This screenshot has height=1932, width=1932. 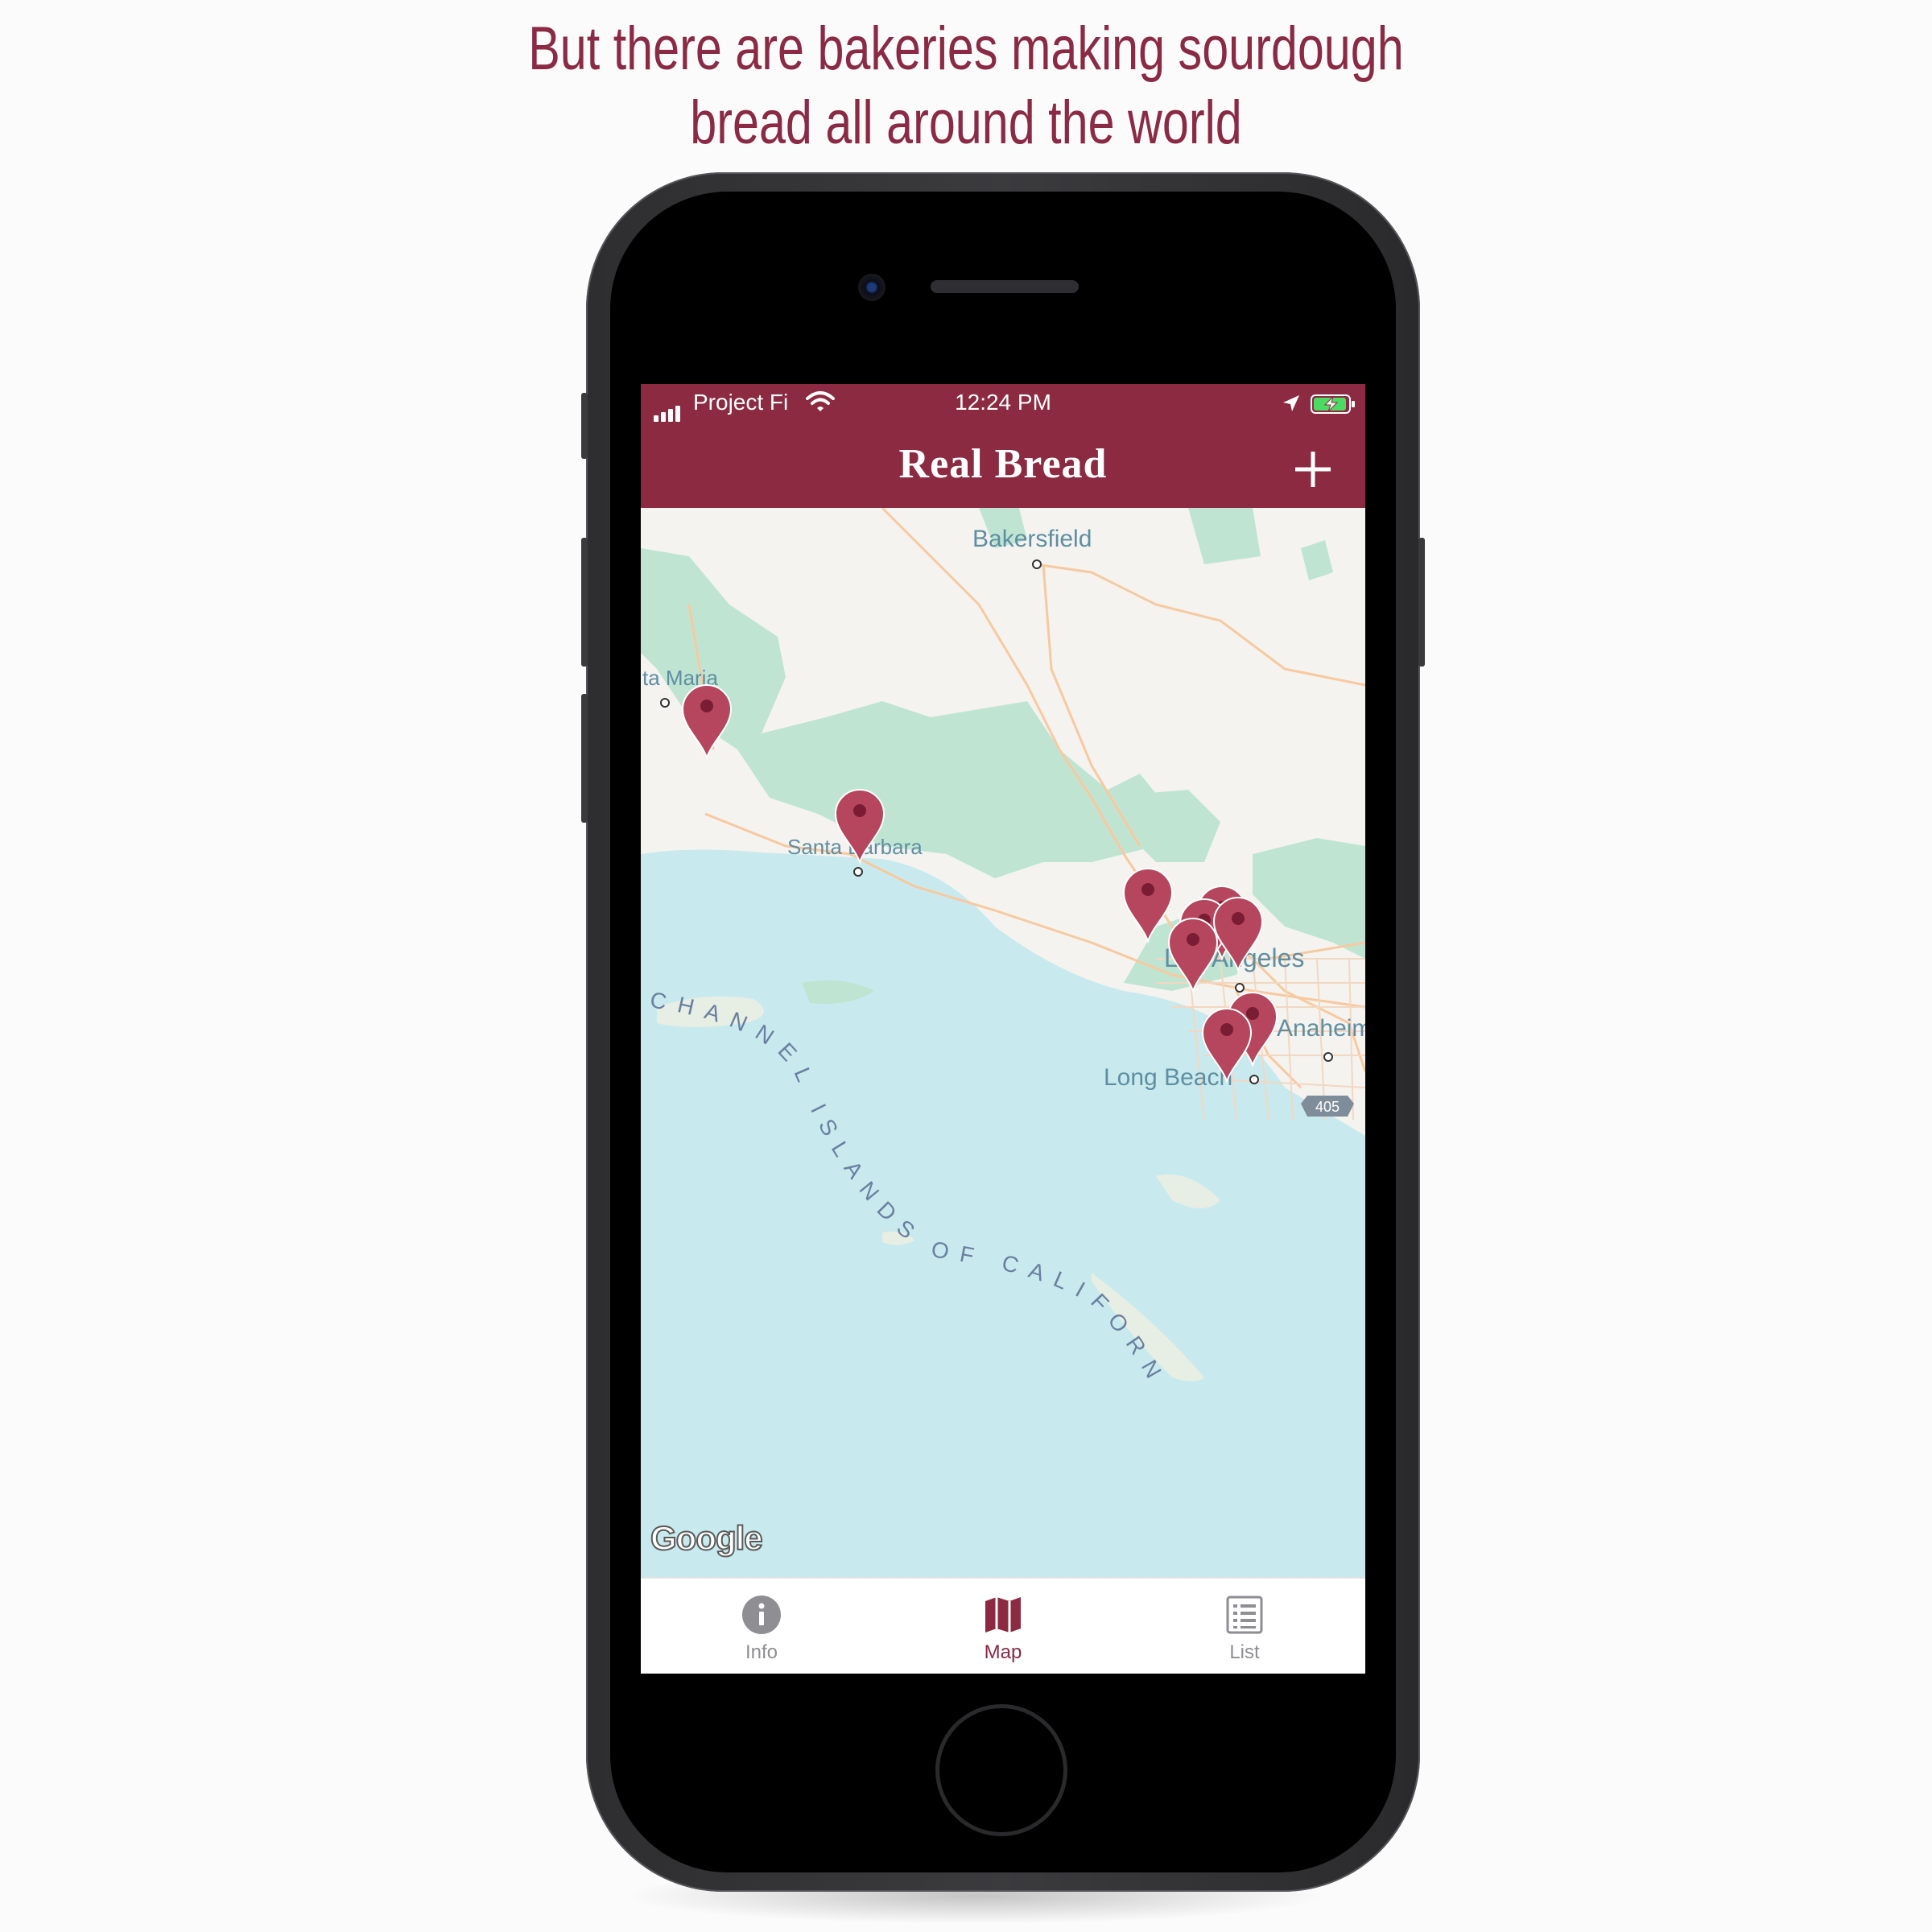 I want to click on highway-shield-405: 405, so click(x=1327, y=1106).